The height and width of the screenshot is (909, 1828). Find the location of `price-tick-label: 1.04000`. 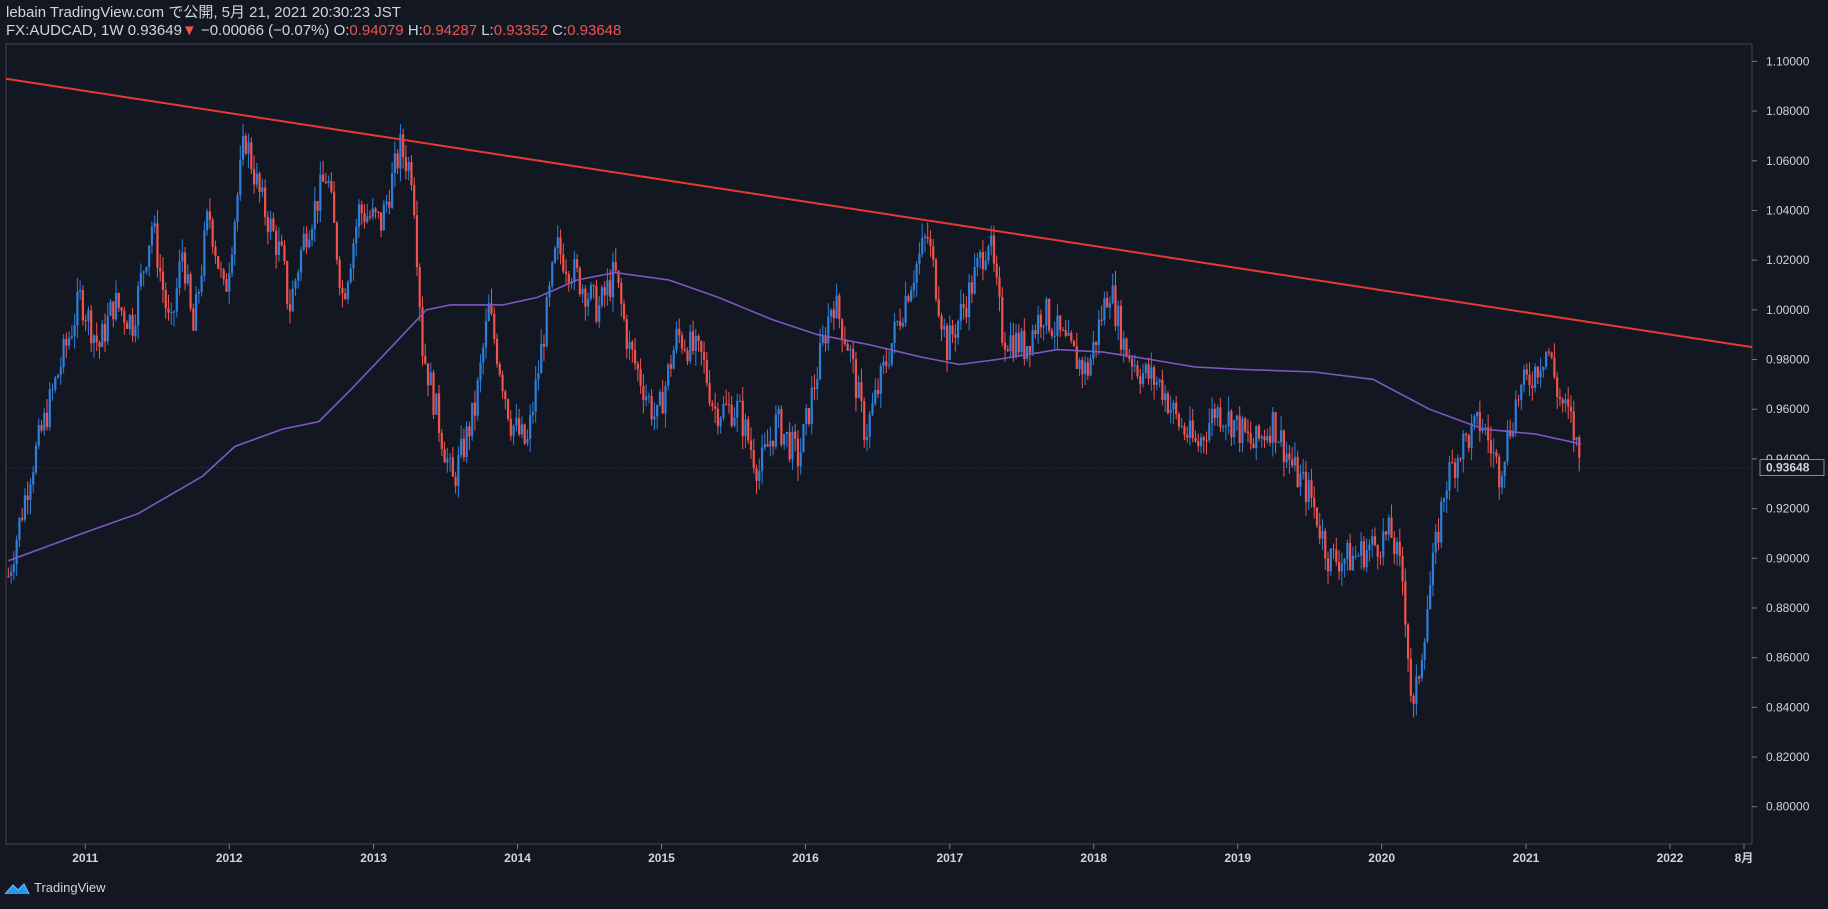

price-tick-label: 1.04000 is located at coordinates (1788, 210).